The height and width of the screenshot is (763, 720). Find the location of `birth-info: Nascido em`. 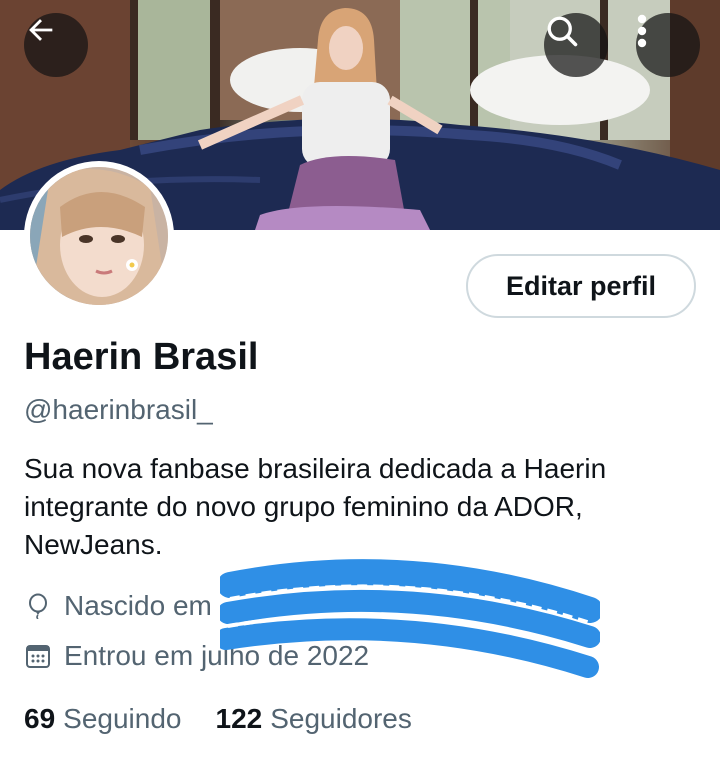

birth-info: Nascido em is located at coordinates (118, 606).